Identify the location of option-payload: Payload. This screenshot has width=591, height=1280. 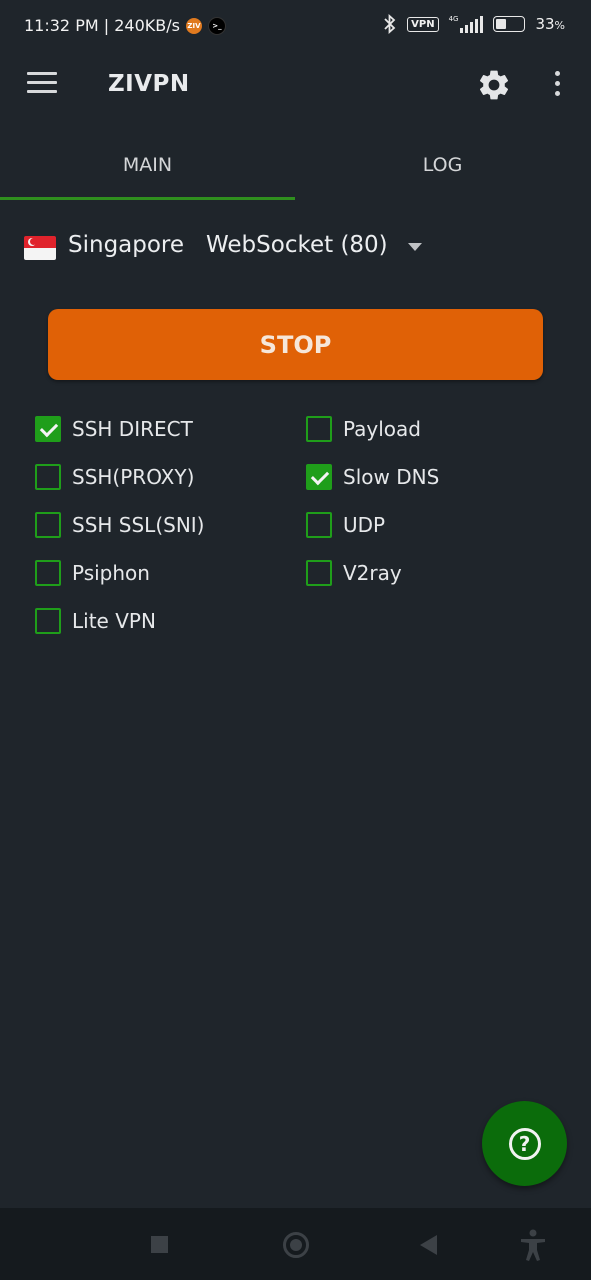
(363, 429).